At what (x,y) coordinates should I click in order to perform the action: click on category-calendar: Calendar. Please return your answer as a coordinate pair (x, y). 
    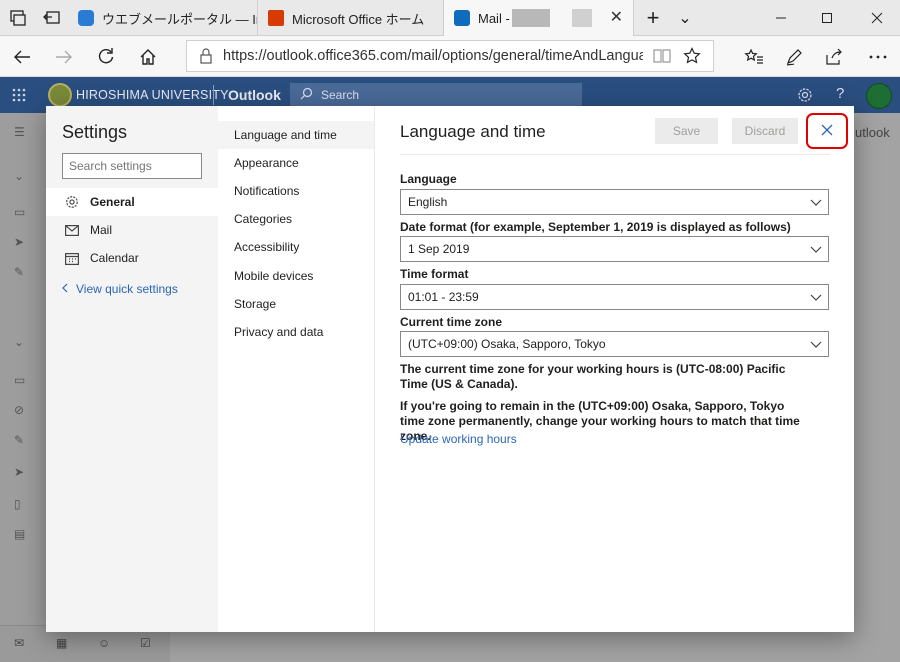
    Looking at the image, I should click on (132, 258).